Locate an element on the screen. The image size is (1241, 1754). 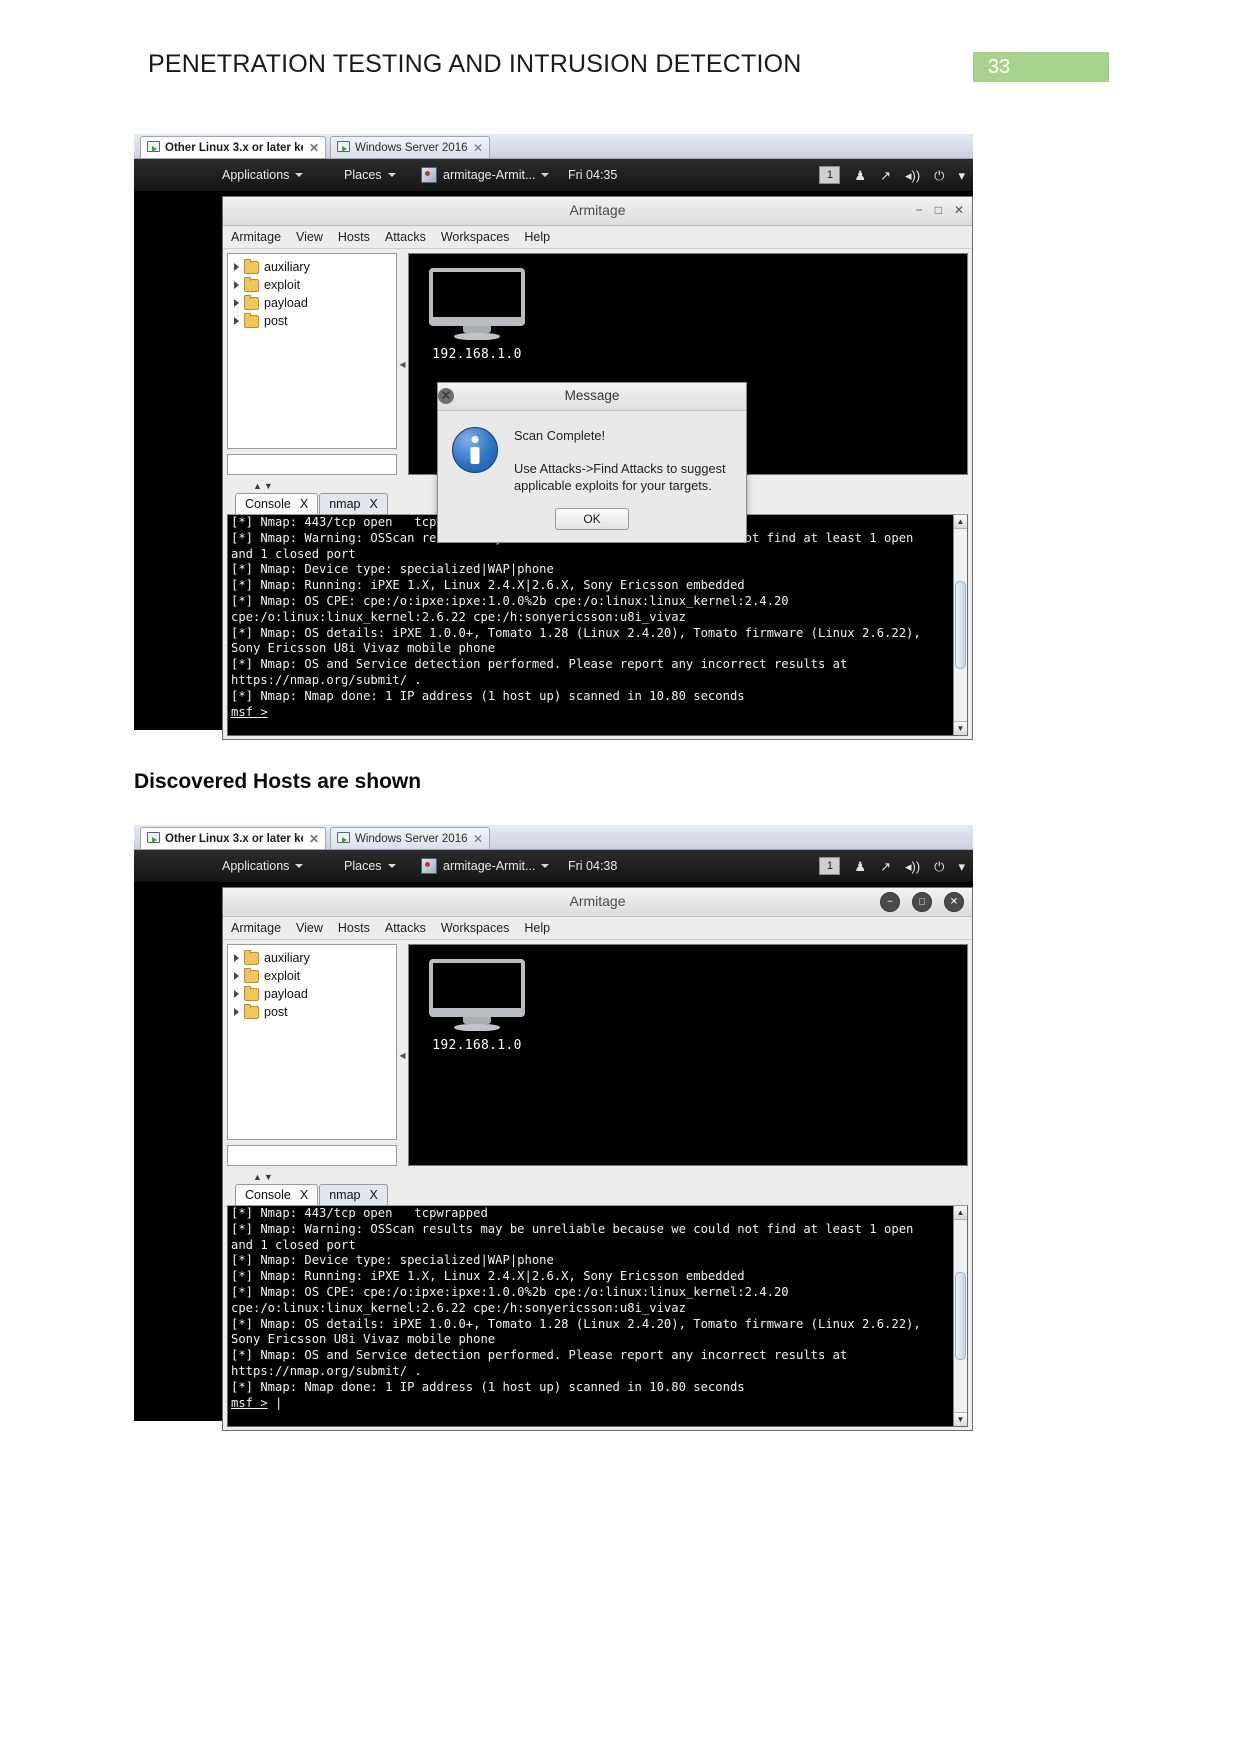
targets-canvas: 192.168.1.0 is located at coordinates (688, 1055).